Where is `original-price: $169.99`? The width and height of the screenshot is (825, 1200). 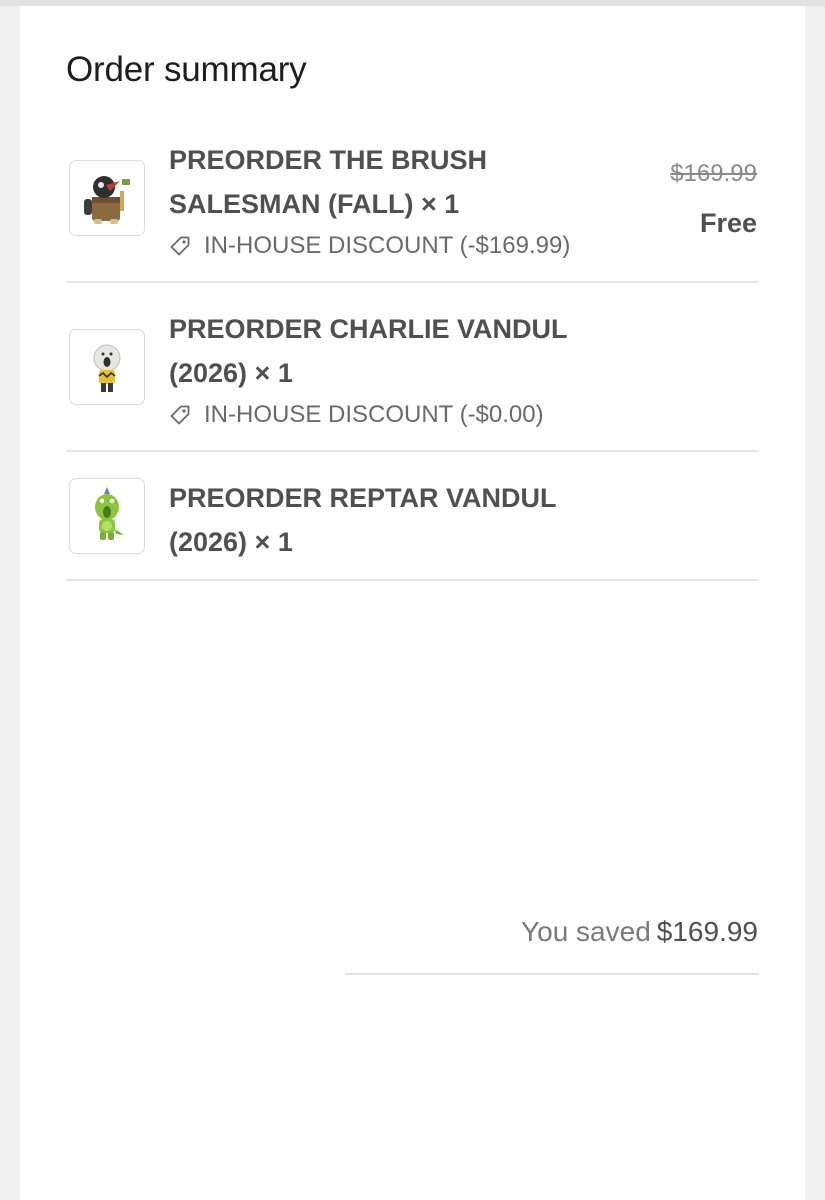
original-price: $169.99 is located at coordinates (713, 173).